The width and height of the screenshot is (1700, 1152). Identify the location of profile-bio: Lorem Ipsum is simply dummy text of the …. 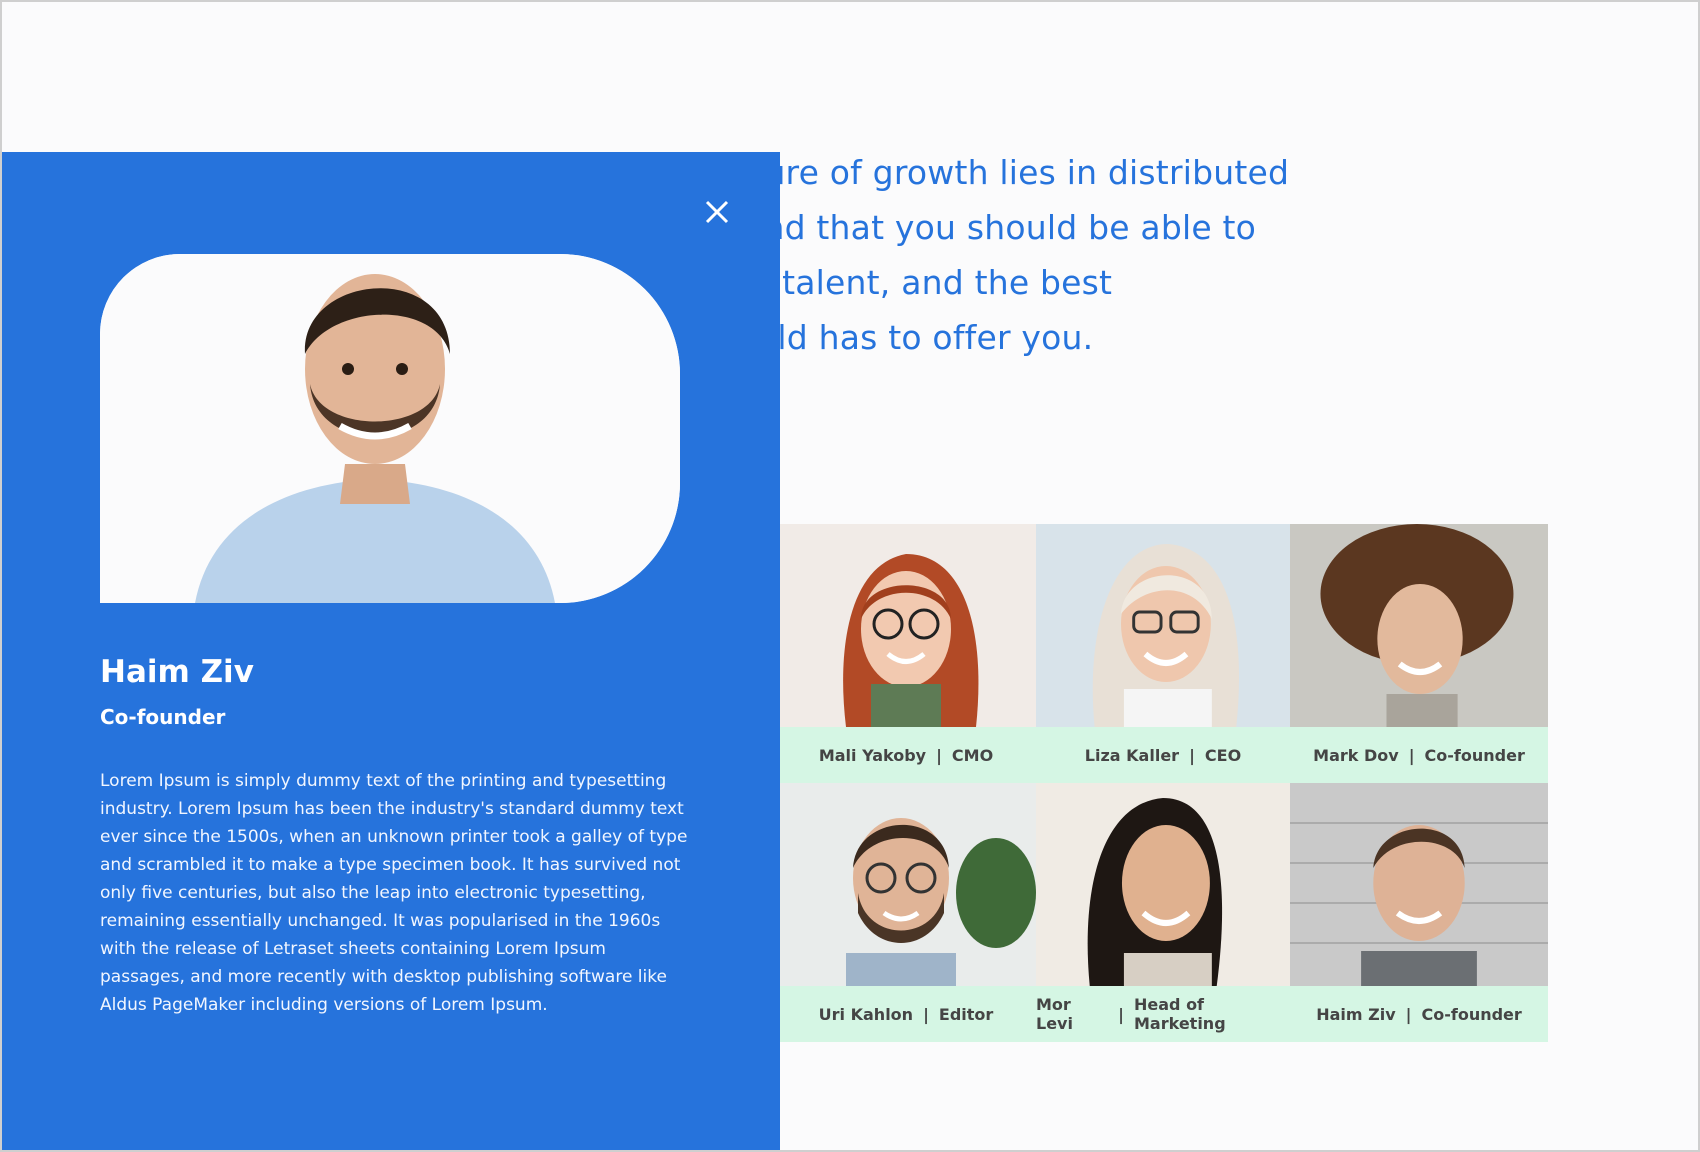
(394, 893).